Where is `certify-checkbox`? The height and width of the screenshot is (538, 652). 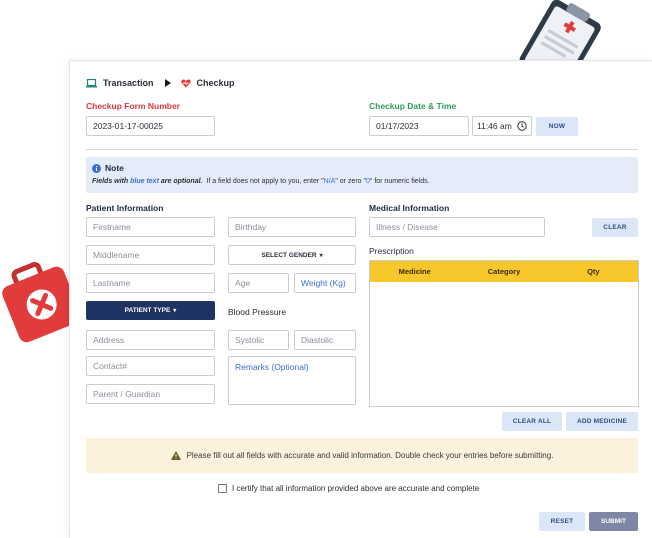 certify-checkbox is located at coordinates (222, 488).